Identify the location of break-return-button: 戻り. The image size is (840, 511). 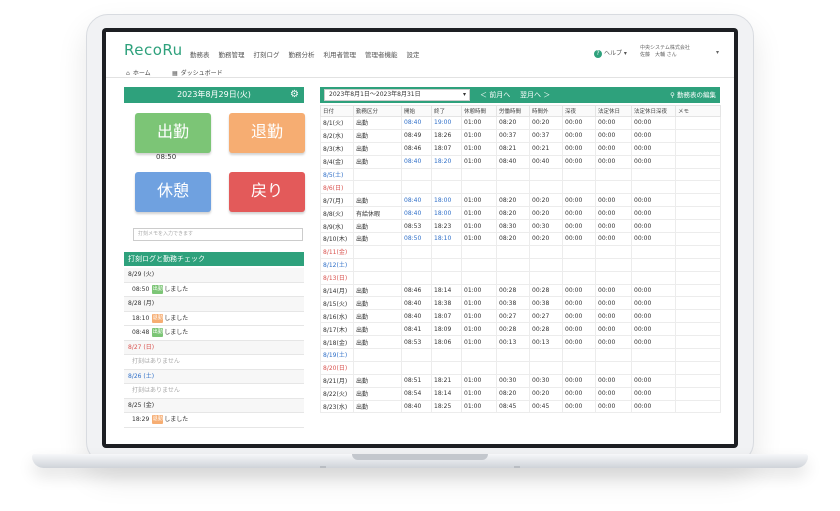
(267, 192).